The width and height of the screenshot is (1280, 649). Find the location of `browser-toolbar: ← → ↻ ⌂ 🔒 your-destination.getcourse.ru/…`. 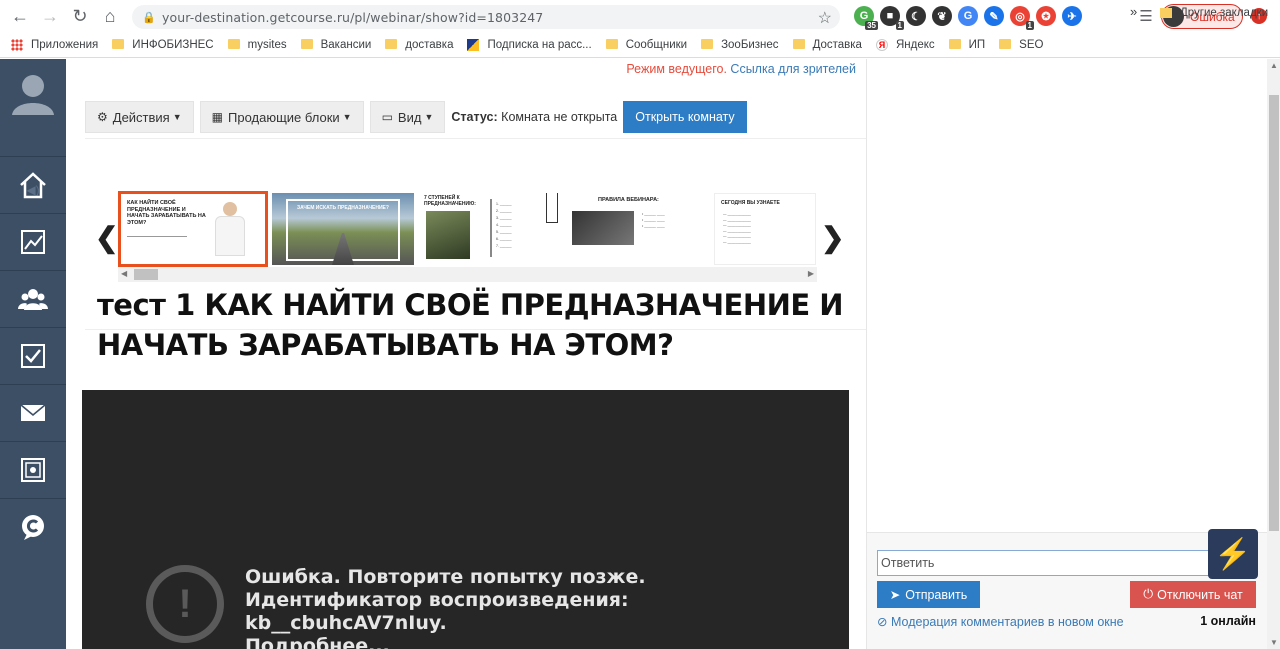

browser-toolbar: ← → ↻ ⌂ 🔒 your-destination.getcourse.ru/… is located at coordinates (640, 16).